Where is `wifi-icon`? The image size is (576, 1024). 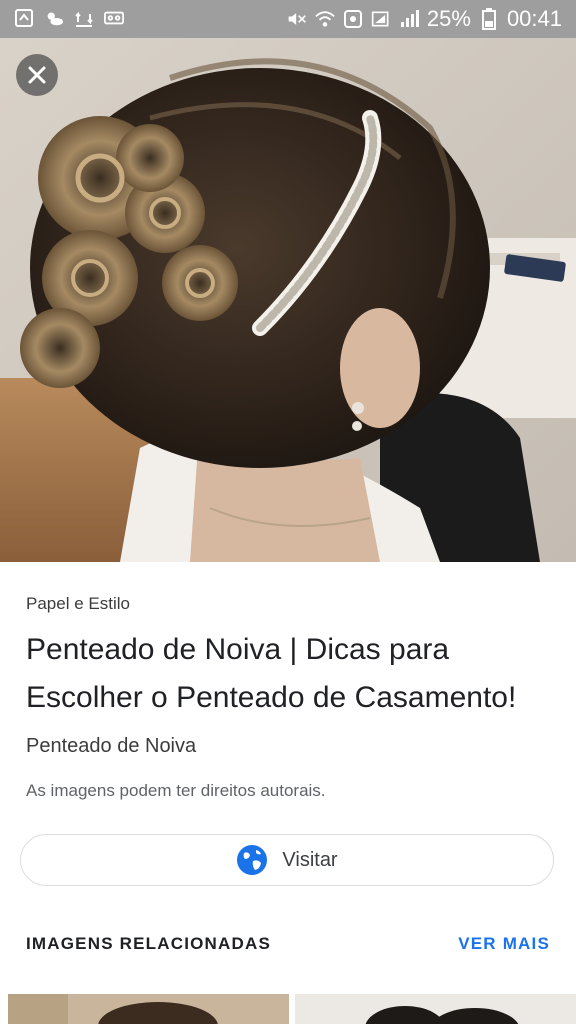
wifi-icon is located at coordinates (325, 19).